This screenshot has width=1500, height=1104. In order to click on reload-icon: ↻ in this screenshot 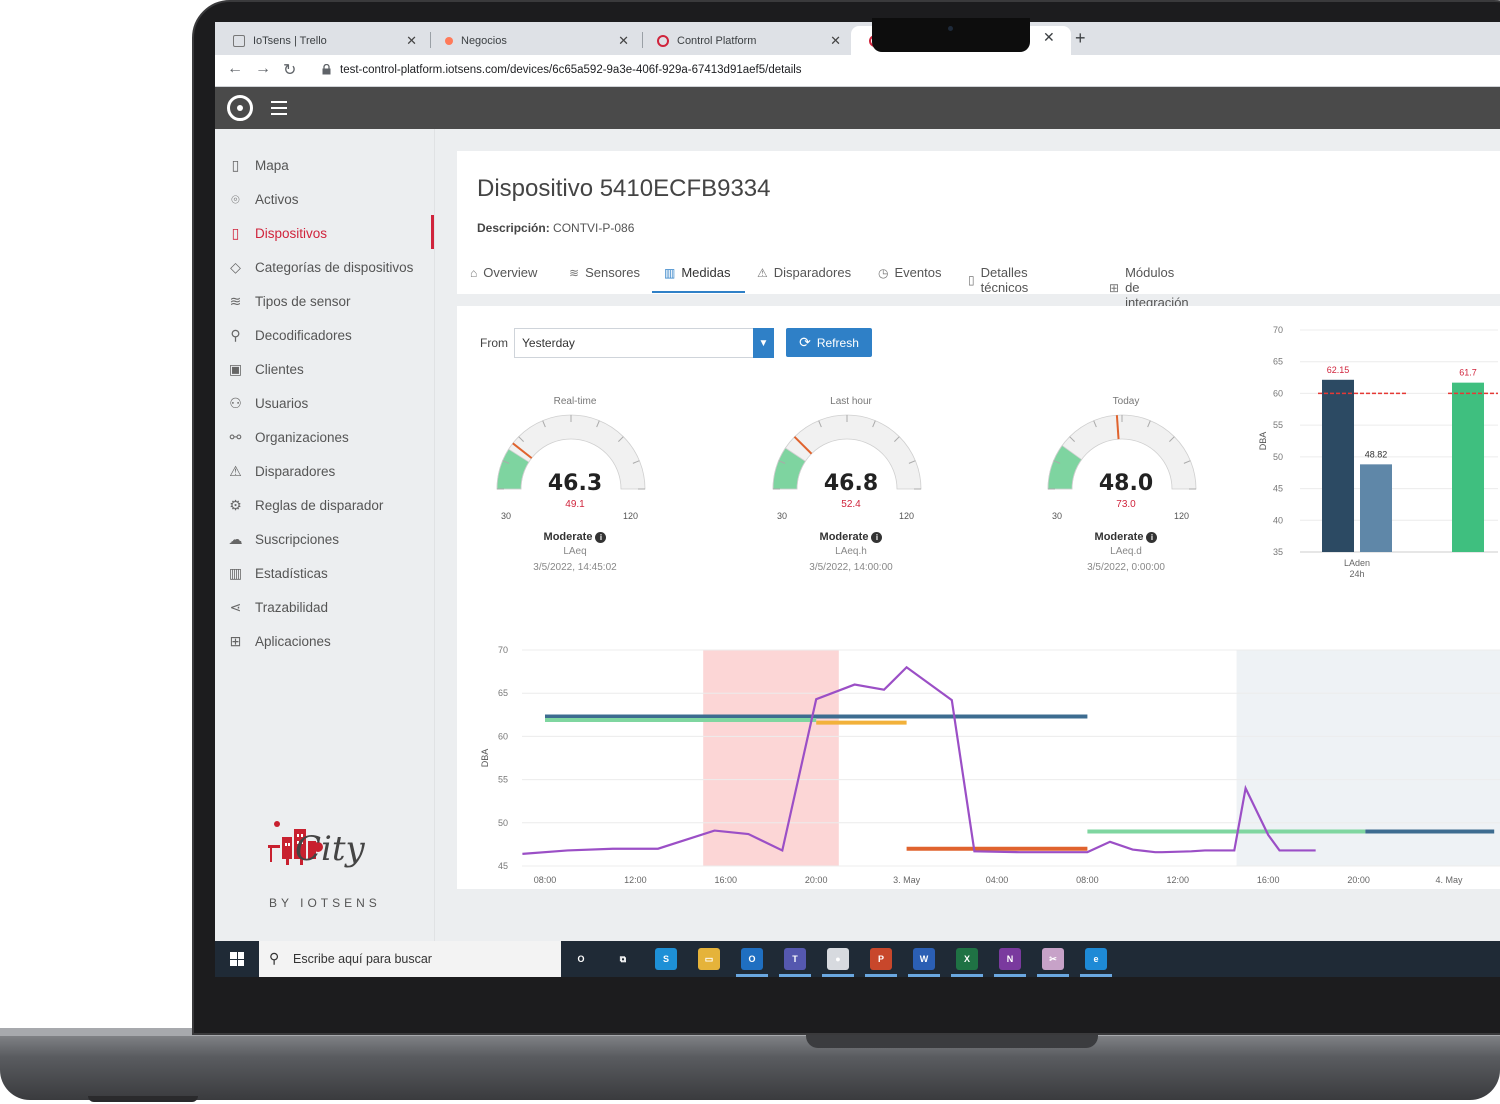, I will do `click(289, 70)`.